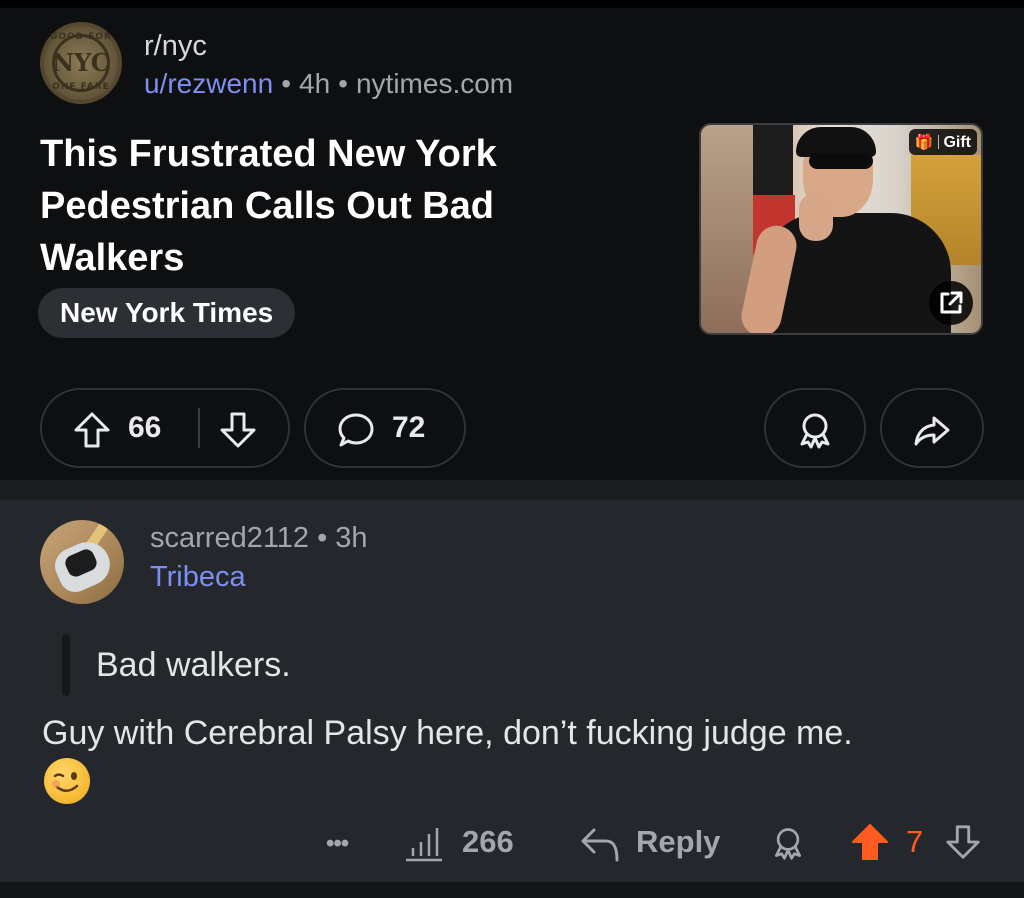  Describe the element at coordinates (512, 4) in the screenshot. I see `status-strip` at that location.